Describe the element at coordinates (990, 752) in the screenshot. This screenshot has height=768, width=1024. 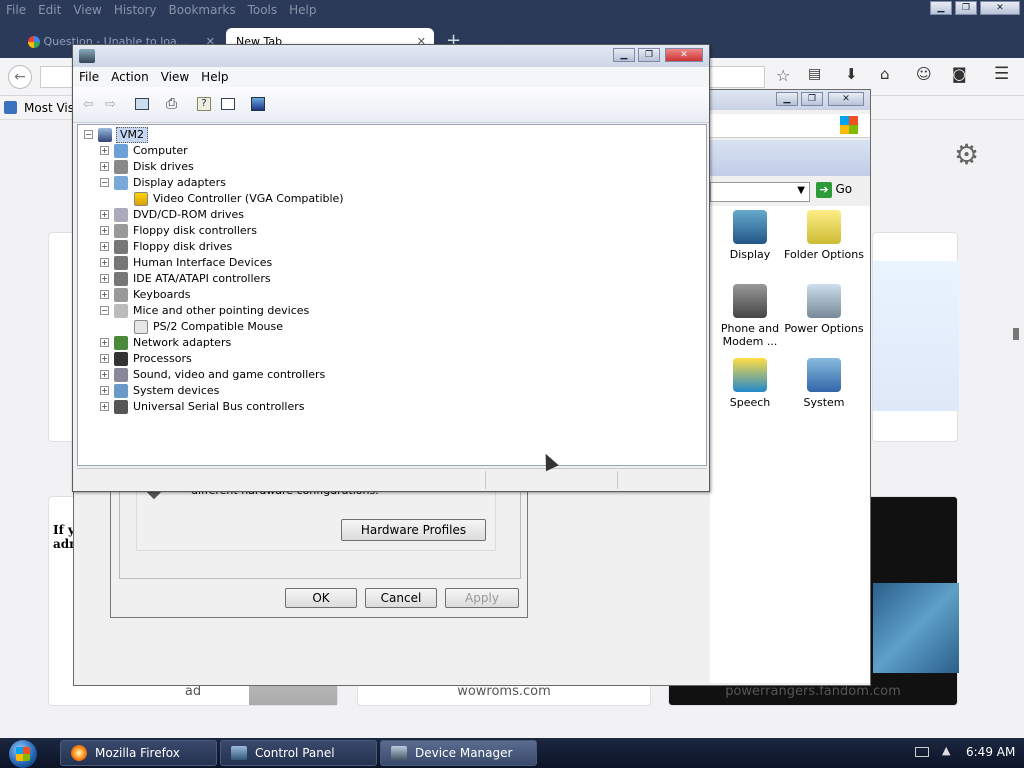
I see `clock: 6:49 AM` at that location.